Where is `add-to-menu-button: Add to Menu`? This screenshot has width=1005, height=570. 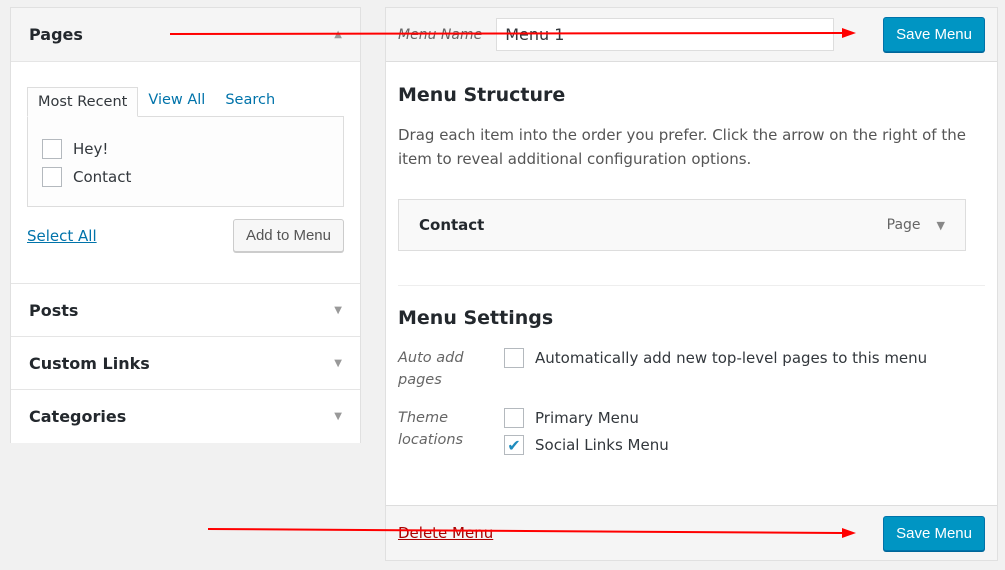
add-to-menu-button: Add to Menu is located at coordinates (288, 235).